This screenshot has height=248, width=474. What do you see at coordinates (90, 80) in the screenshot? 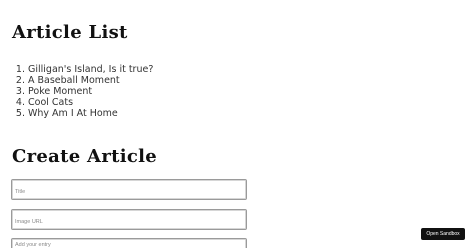
I see `article-list-item: A Baseball Moment` at bounding box center [90, 80].